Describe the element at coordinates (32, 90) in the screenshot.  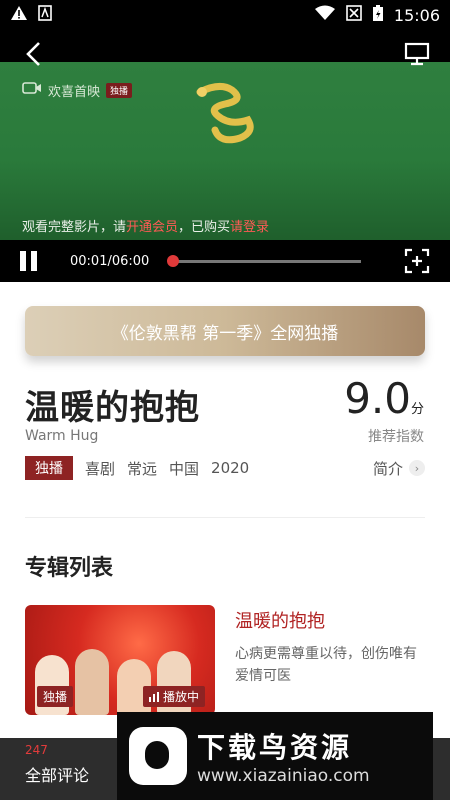
I see `camera-icon` at that location.